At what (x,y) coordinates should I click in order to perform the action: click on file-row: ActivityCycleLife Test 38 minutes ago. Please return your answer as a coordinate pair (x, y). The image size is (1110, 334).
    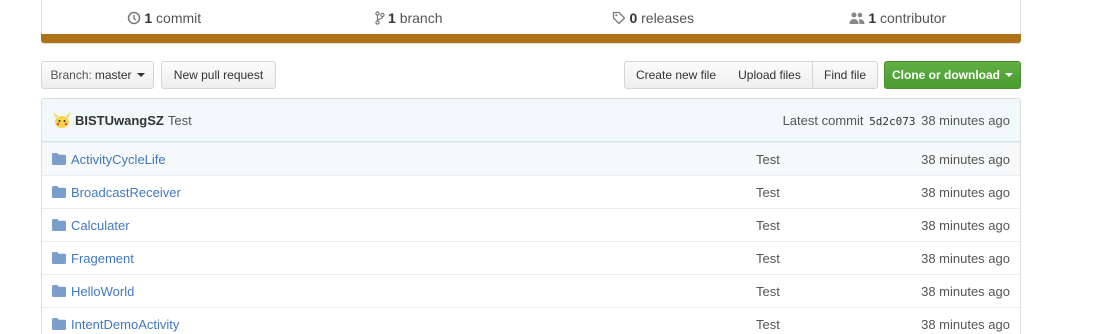
    Looking at the image, I should click on (531, 158).